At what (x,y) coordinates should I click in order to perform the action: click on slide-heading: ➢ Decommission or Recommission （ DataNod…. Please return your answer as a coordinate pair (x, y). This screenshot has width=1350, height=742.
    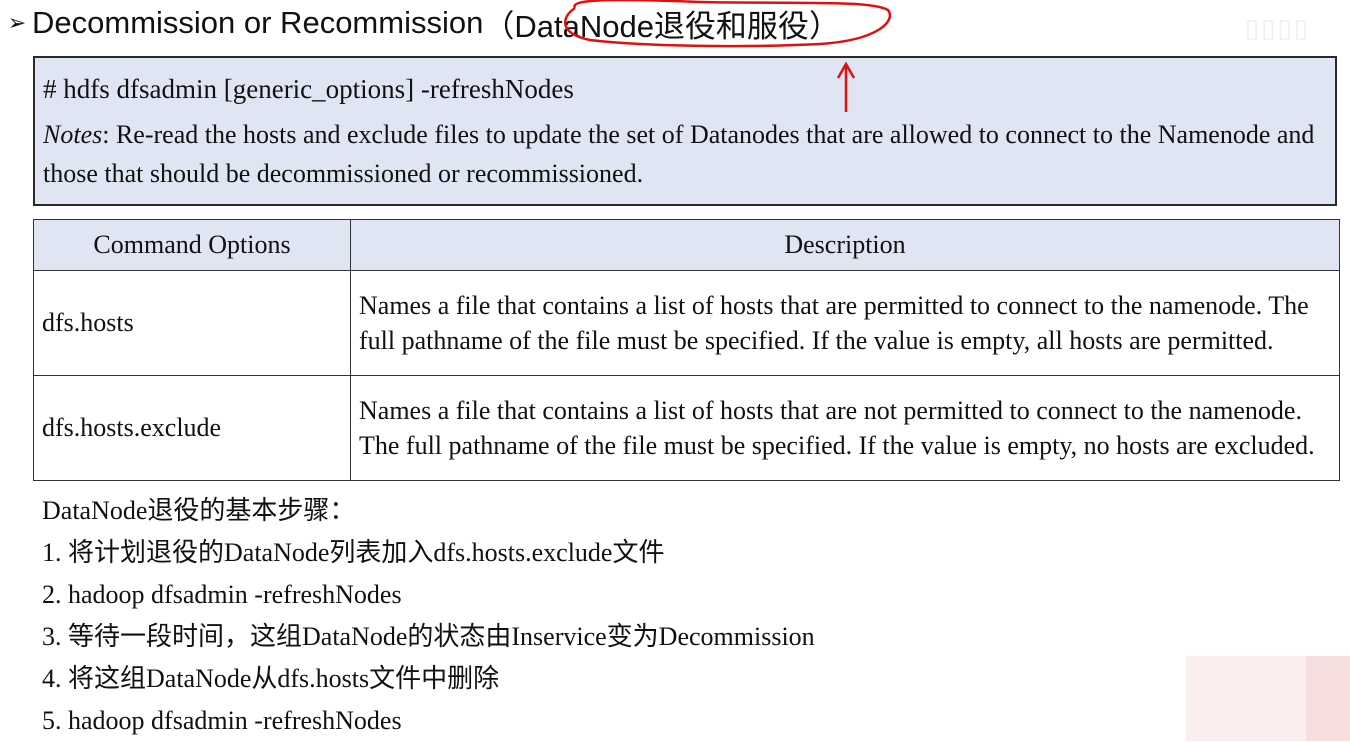
    Looking at the image, I should click on (590, 23).